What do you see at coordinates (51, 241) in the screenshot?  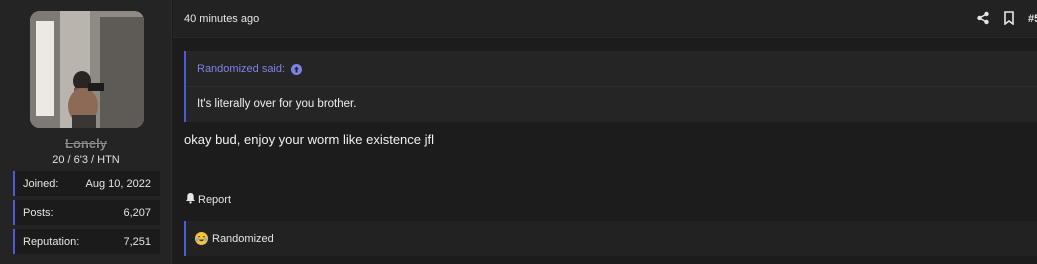 I see `stat-label: Reputation:` at bounding box center [51, 241].